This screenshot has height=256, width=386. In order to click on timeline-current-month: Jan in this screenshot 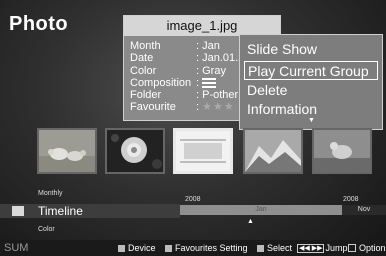, I will do `click(261, 209)`.